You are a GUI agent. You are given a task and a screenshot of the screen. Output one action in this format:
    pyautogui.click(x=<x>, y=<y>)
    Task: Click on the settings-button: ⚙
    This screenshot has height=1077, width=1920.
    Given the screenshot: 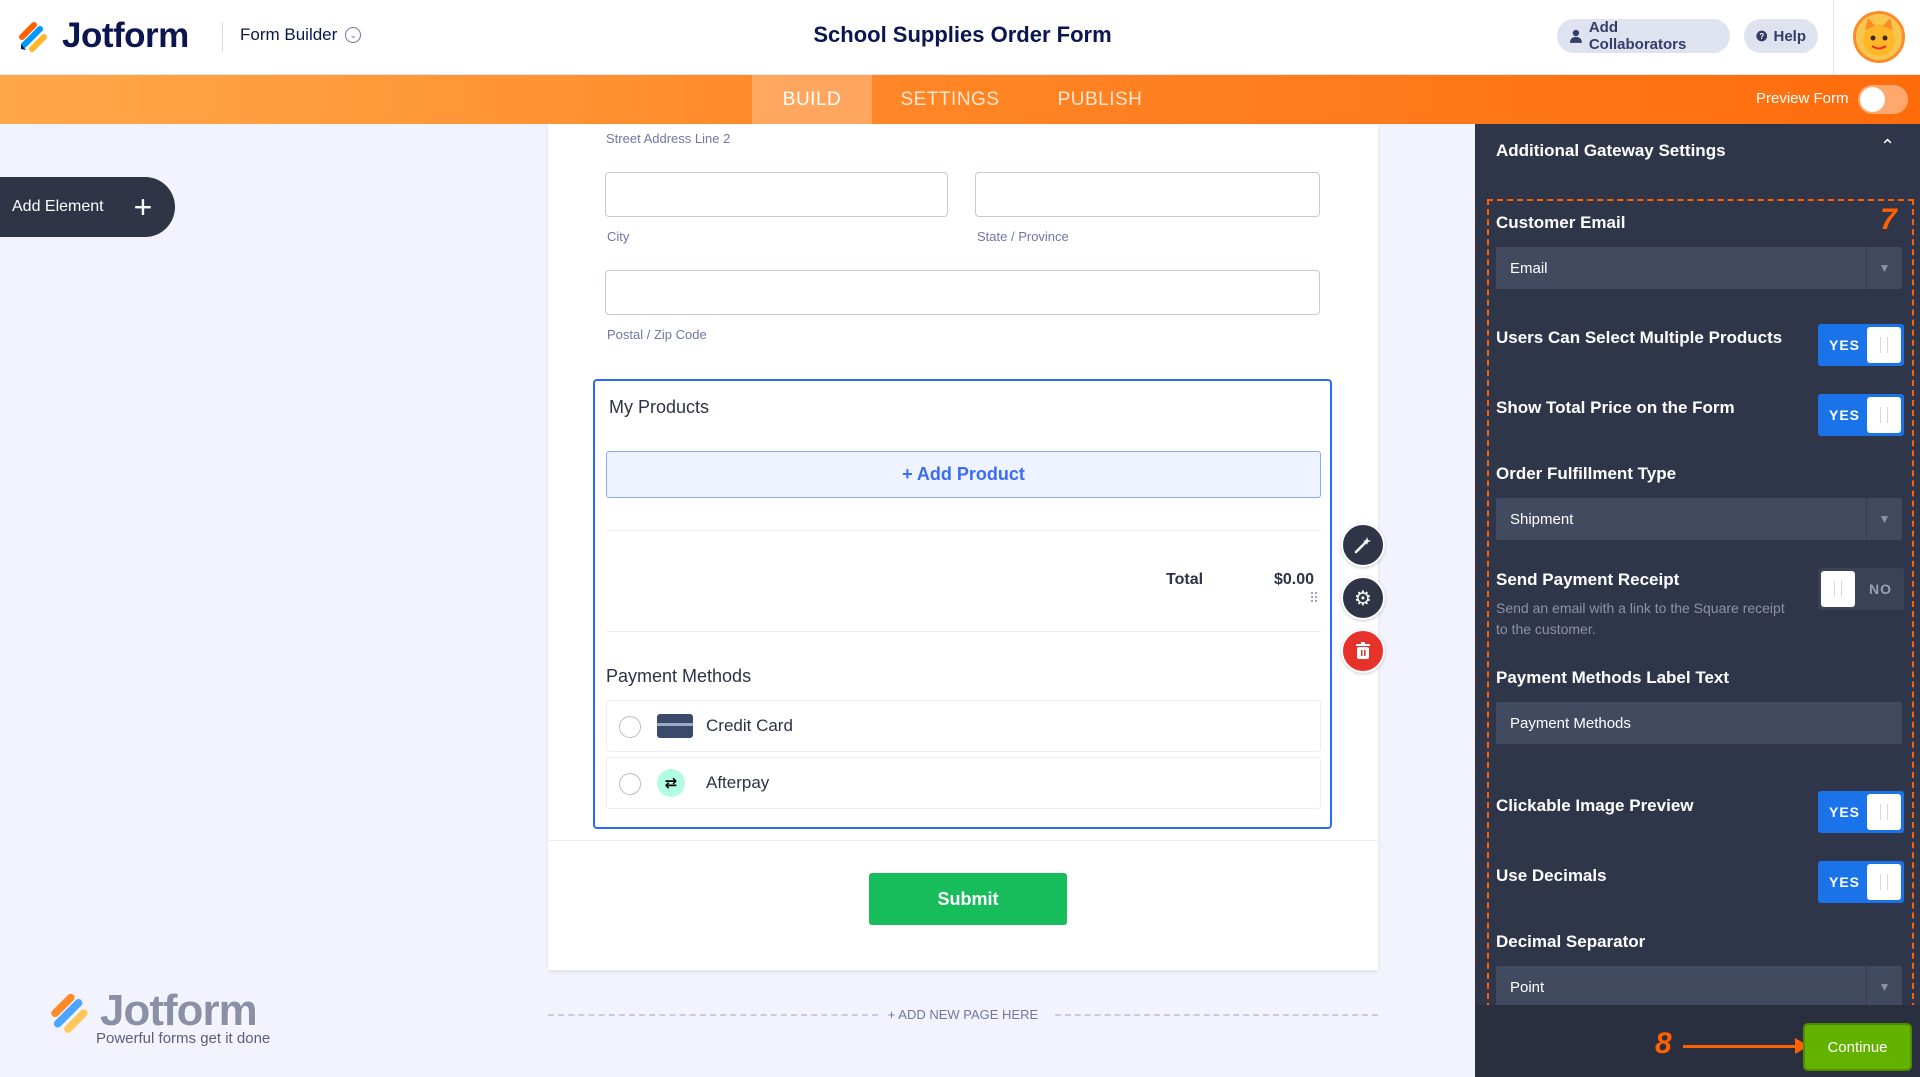 What is the action you would take?
    pyautogui.click(x=1363, y=598)
    